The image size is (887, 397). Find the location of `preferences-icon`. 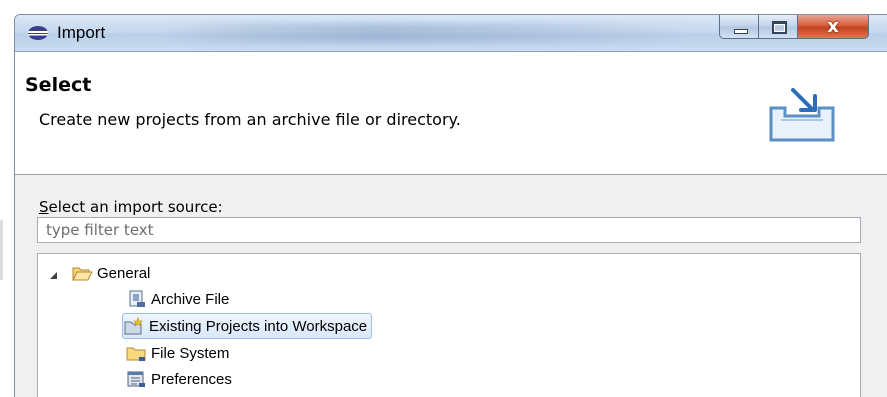

preferences-icon is located at coordinates (136, 379).